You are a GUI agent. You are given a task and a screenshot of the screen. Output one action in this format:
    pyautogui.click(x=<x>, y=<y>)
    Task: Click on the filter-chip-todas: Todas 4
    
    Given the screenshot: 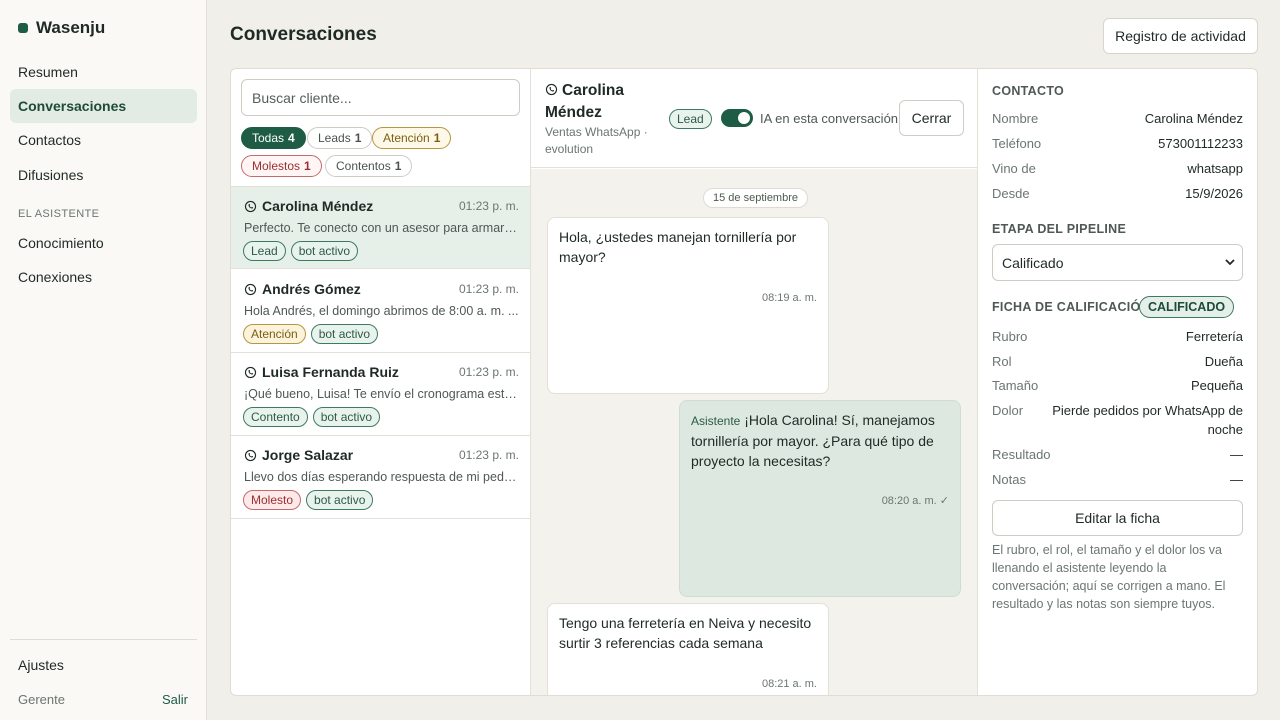 What is the action you would take?
    pyautogui.click(x=273, y=138)
    